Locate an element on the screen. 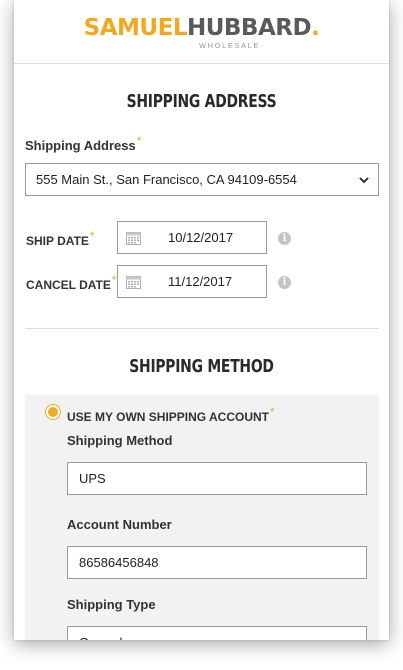 The width and height of the screenshot is (403, 670). own-account-label: USE MY OWN SHIPPING ACCOUNT* is located at coordinates (171, 414).